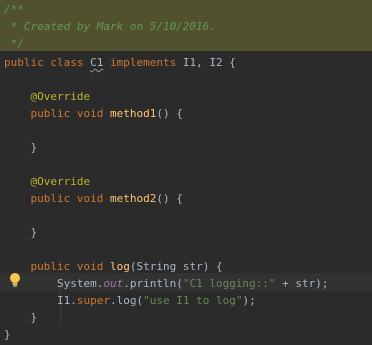 Image resolution: width=372 pixels, height=345 pixels. Describe the element at coordinates (47, 62) in the screenshot. I see `class-keyword: public class` at that location.